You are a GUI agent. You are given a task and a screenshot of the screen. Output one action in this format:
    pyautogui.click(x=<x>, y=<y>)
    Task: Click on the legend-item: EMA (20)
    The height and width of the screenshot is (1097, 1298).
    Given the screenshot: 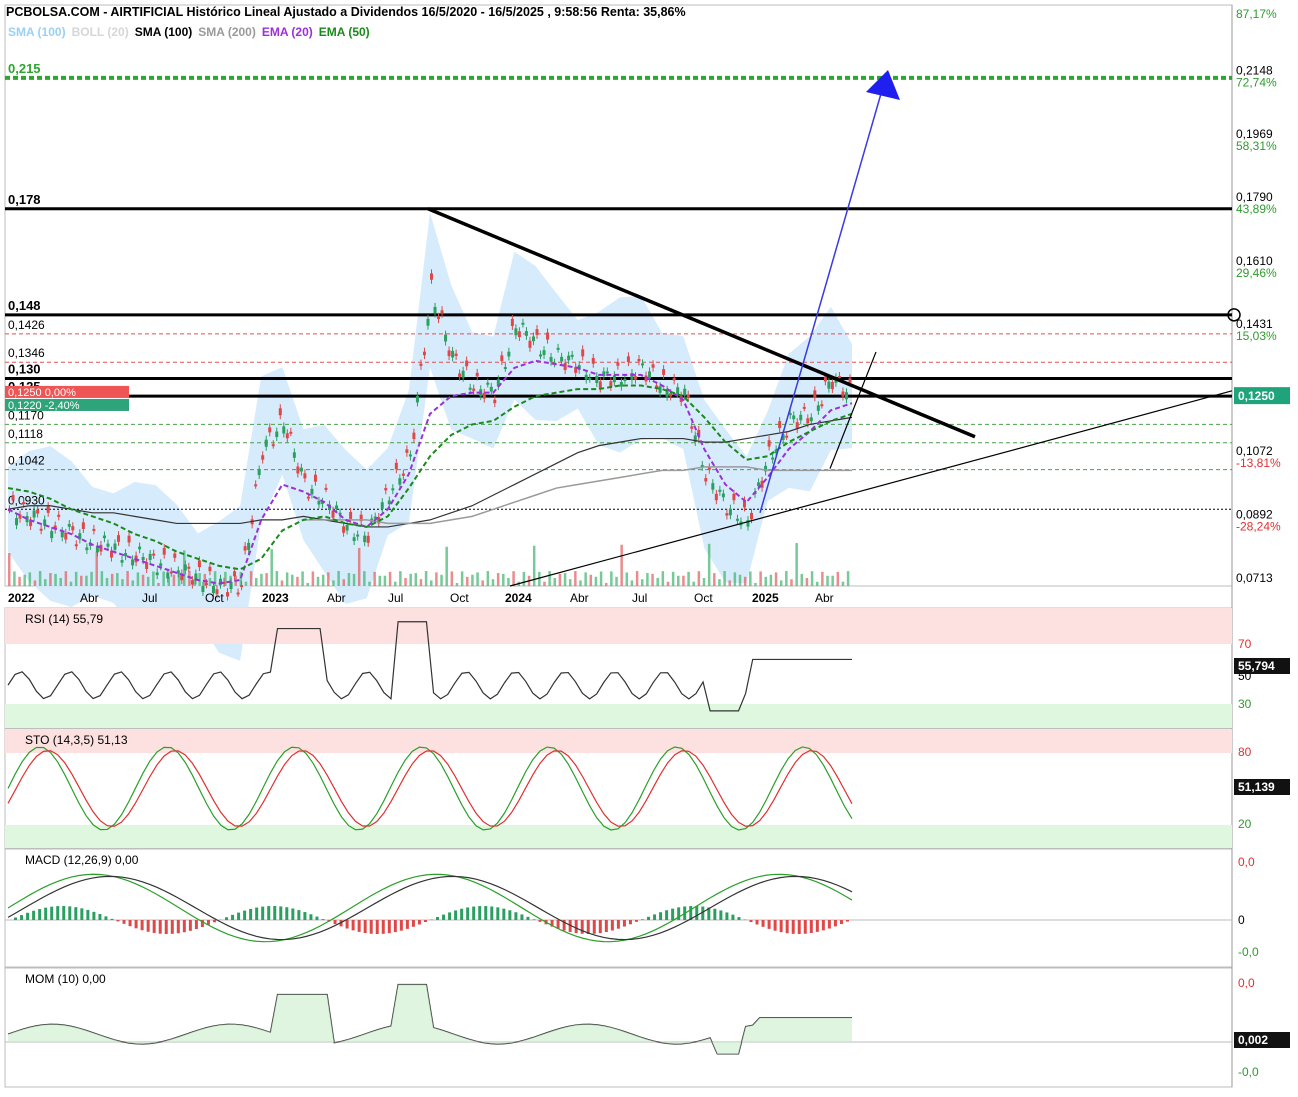 What is the action you would take?
    pyautogui.click(x=287, y=32)
    